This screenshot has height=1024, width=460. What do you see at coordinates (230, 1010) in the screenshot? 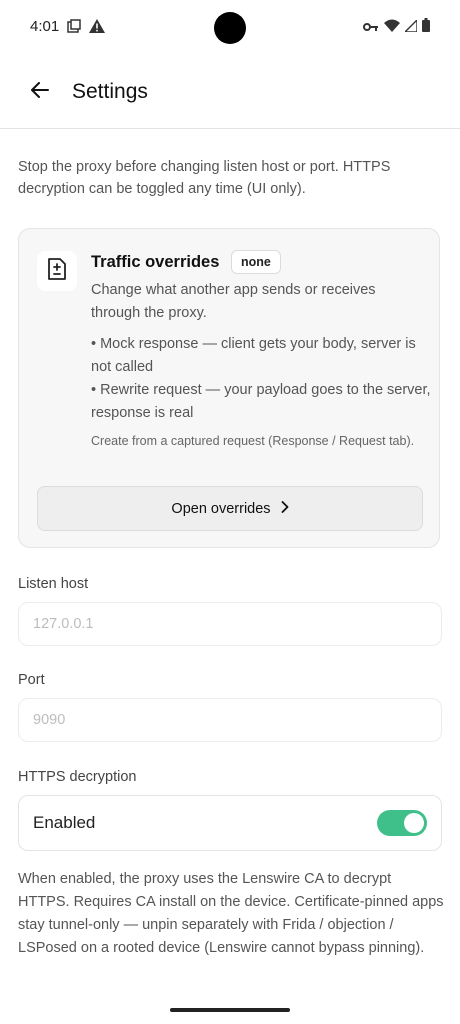
I see `home-indicator` at bounding box center [230, 1010].